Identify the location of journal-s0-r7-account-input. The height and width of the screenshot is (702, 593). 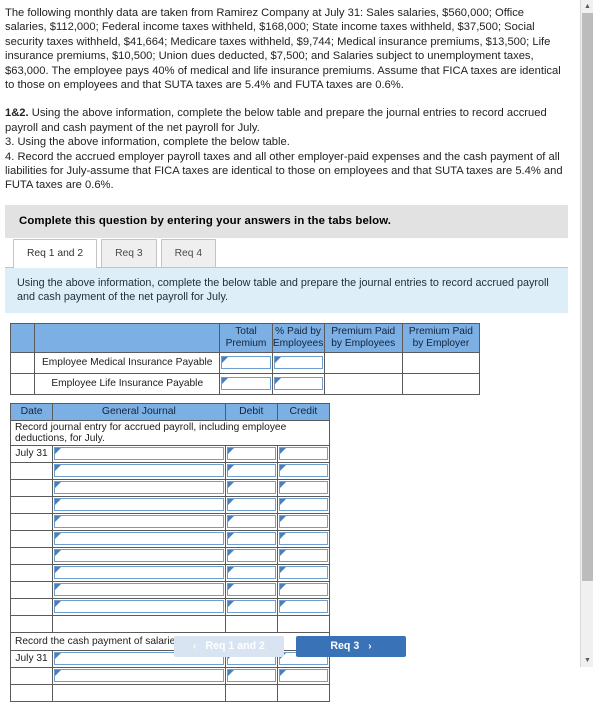
(139, 573).